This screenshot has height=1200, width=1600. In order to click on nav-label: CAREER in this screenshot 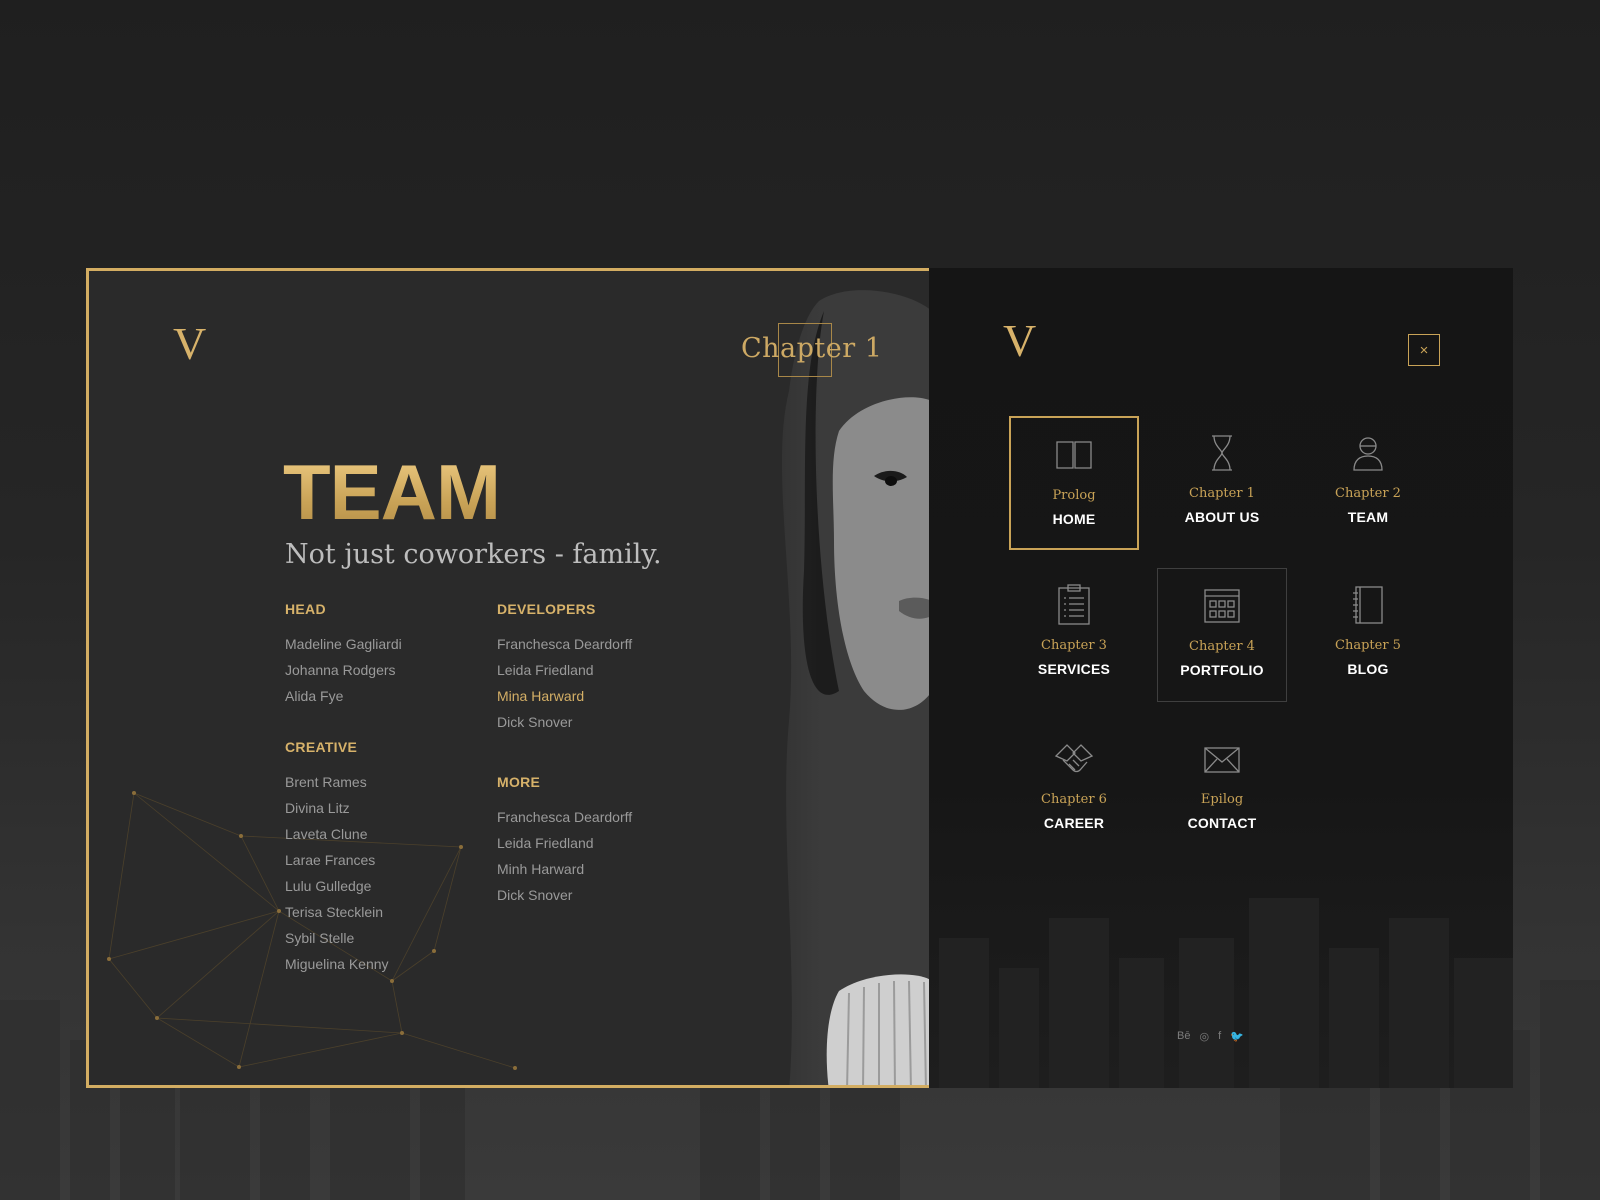, I will do `click(1074, 823)`.